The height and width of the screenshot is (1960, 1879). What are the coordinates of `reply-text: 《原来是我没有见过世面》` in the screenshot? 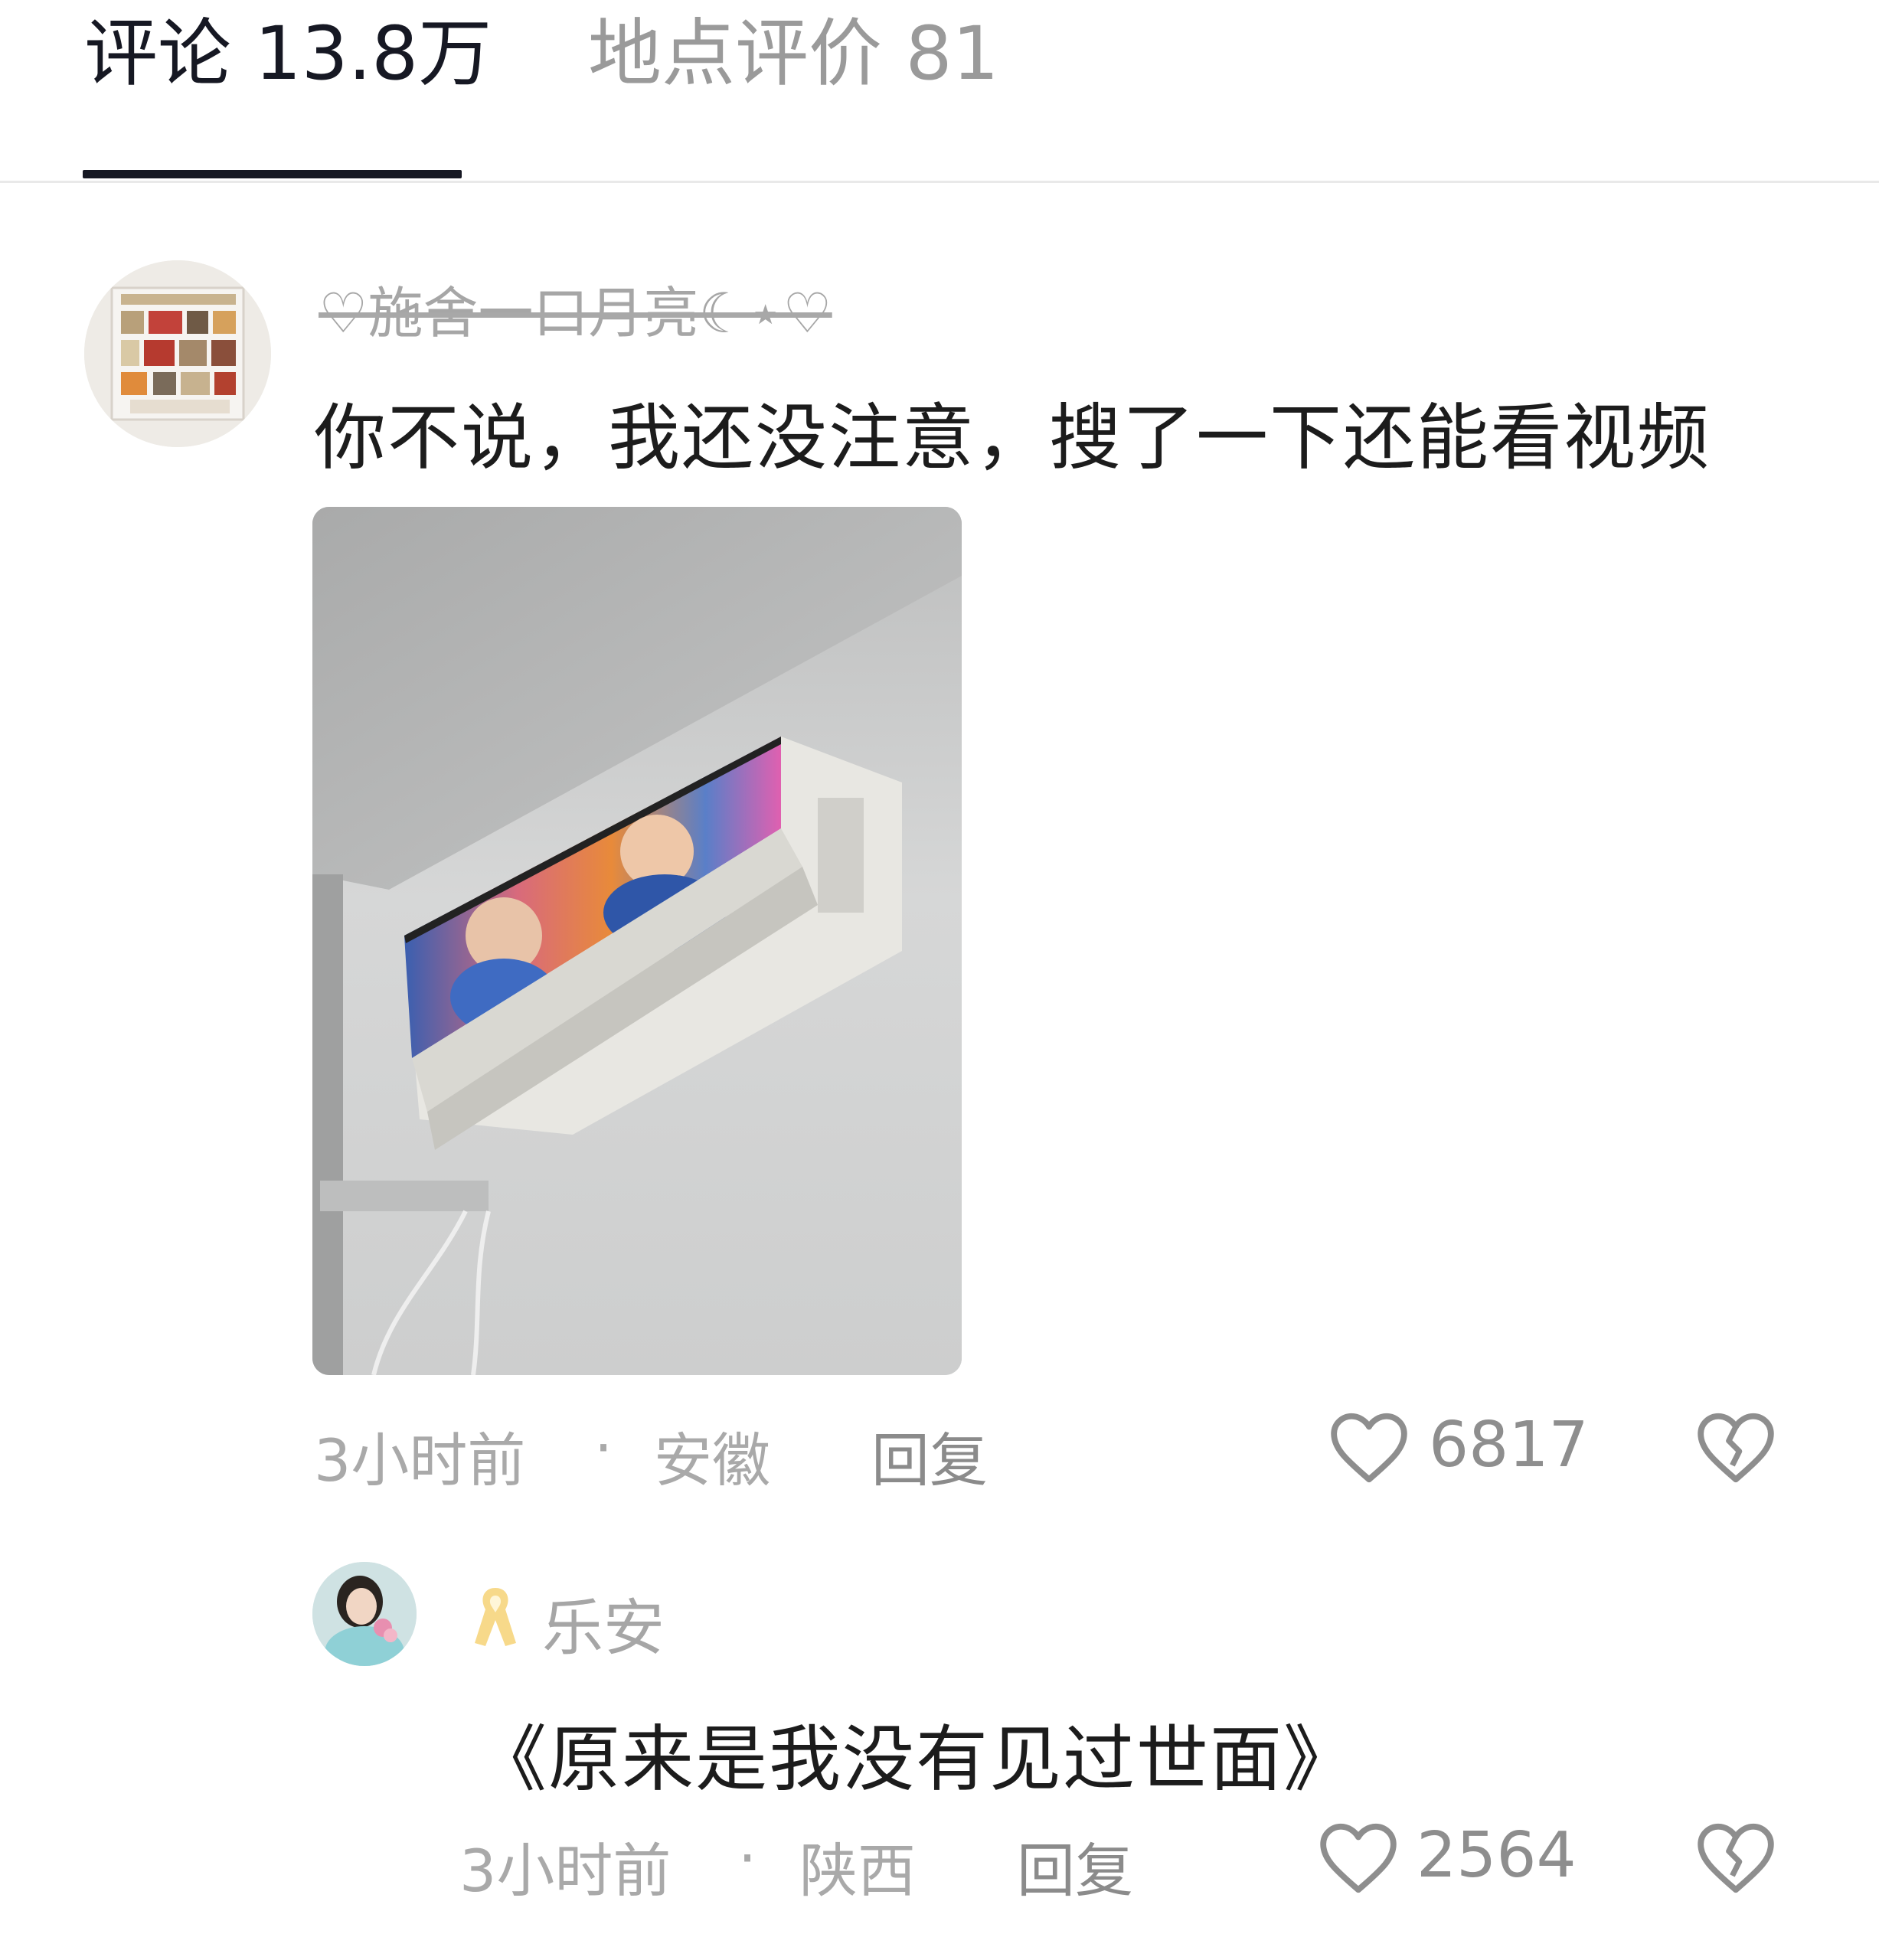 It's located at (917, 1760).